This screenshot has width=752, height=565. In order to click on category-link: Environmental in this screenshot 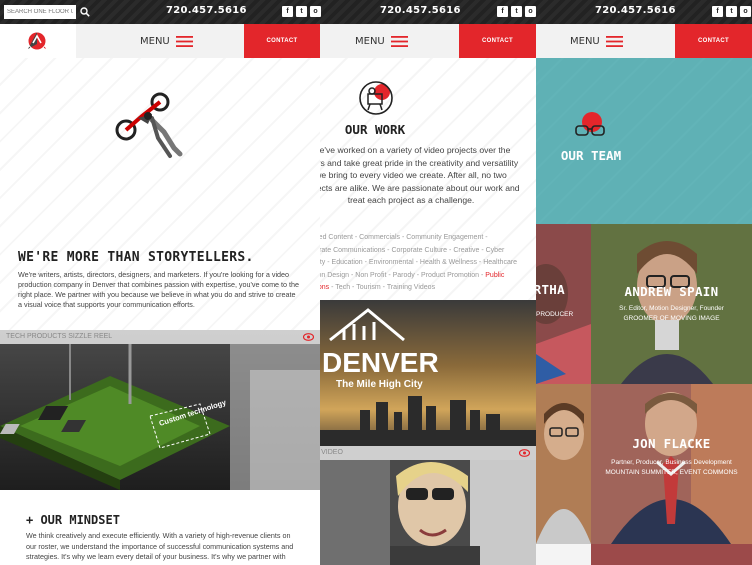, I will do `click(391, 262)`.